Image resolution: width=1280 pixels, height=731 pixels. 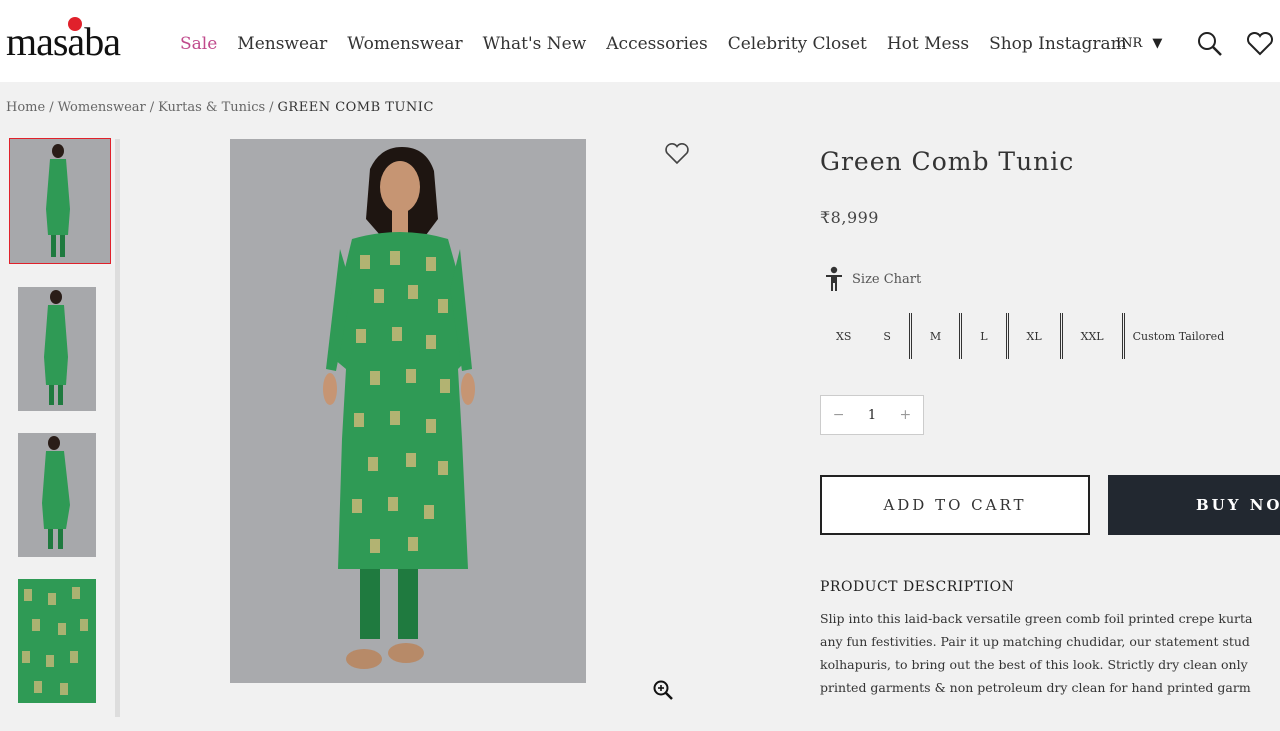 I want to click on product-title: Green Comb Tunic, so click(x=947, y=161).